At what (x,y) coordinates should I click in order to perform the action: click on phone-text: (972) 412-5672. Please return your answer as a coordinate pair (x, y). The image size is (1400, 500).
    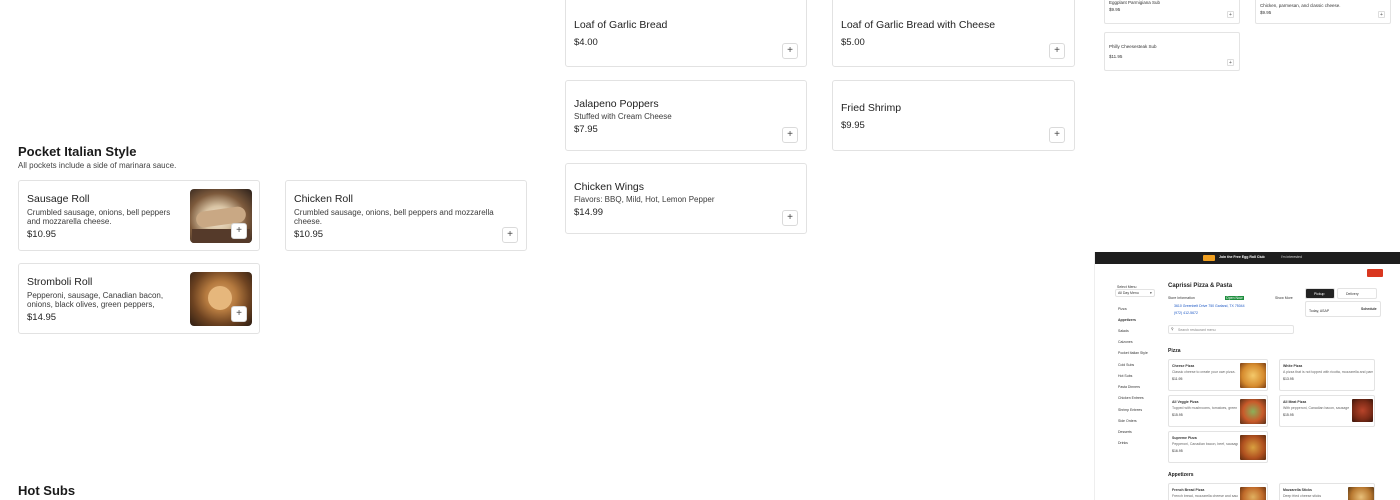
    Looking at the image, I should click on (1186, 313).